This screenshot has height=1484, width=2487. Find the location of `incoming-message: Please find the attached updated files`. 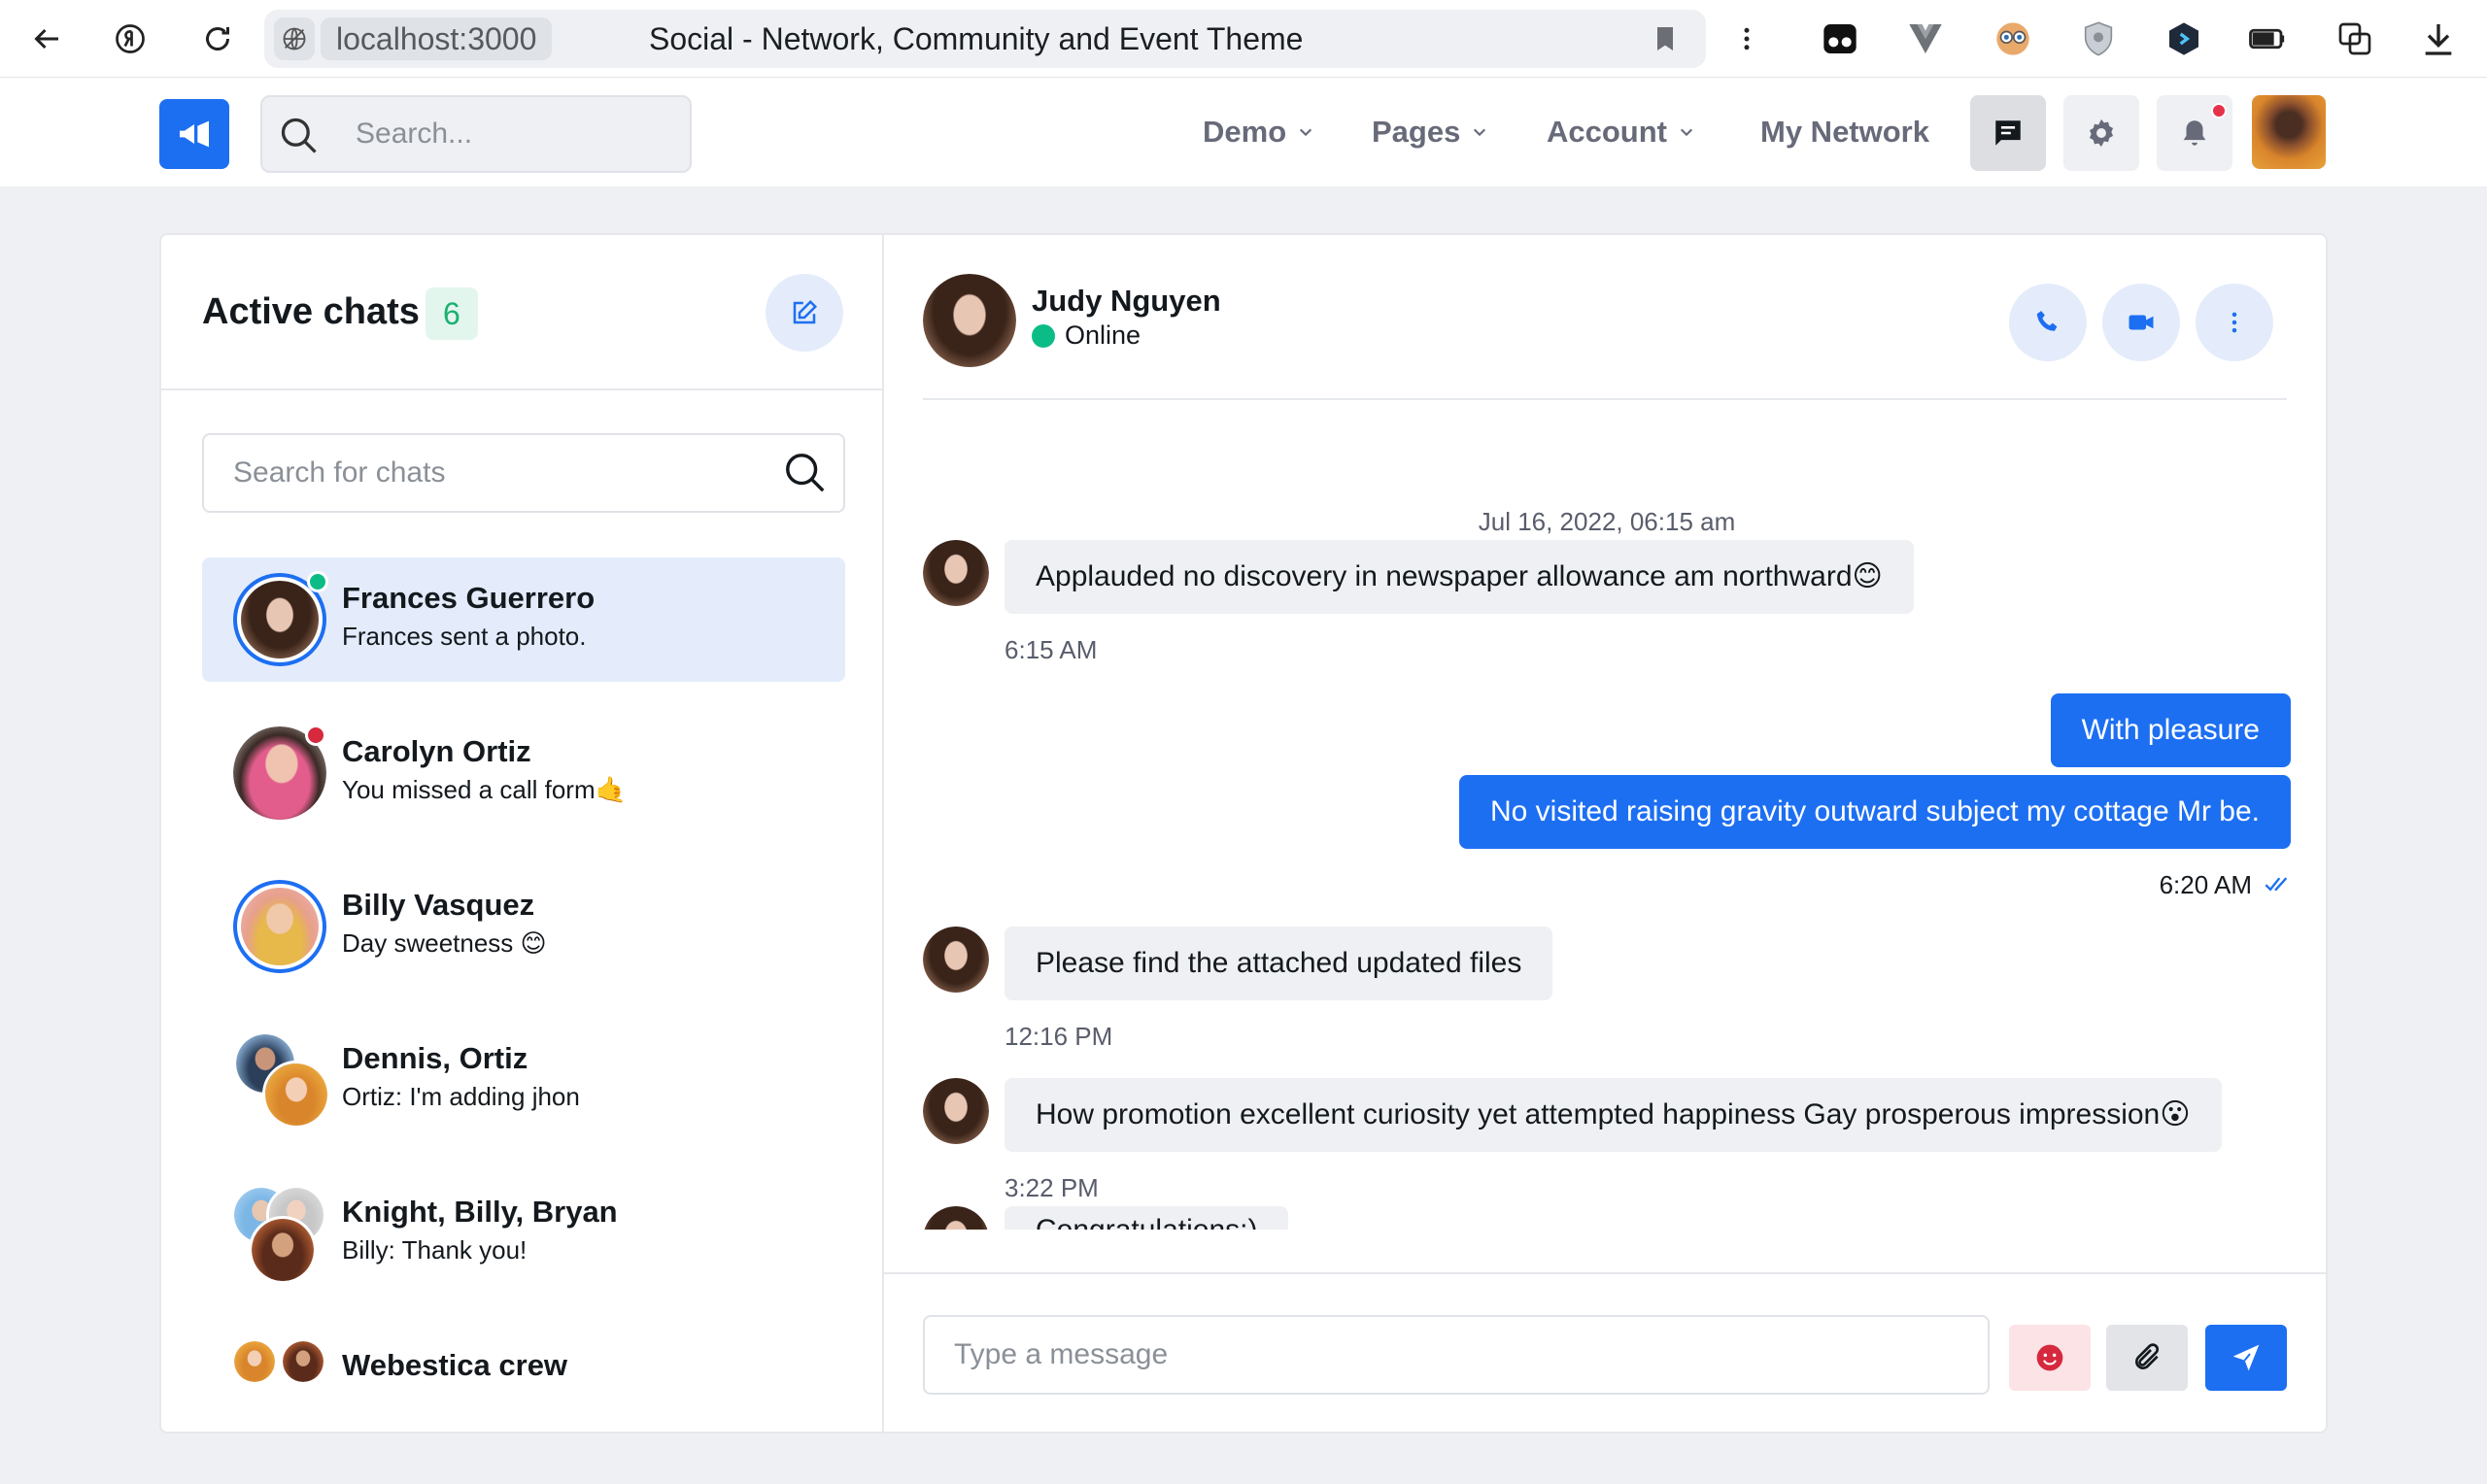

incoming-message: Please find the attached updated files is located at coordinates (1279, 963).